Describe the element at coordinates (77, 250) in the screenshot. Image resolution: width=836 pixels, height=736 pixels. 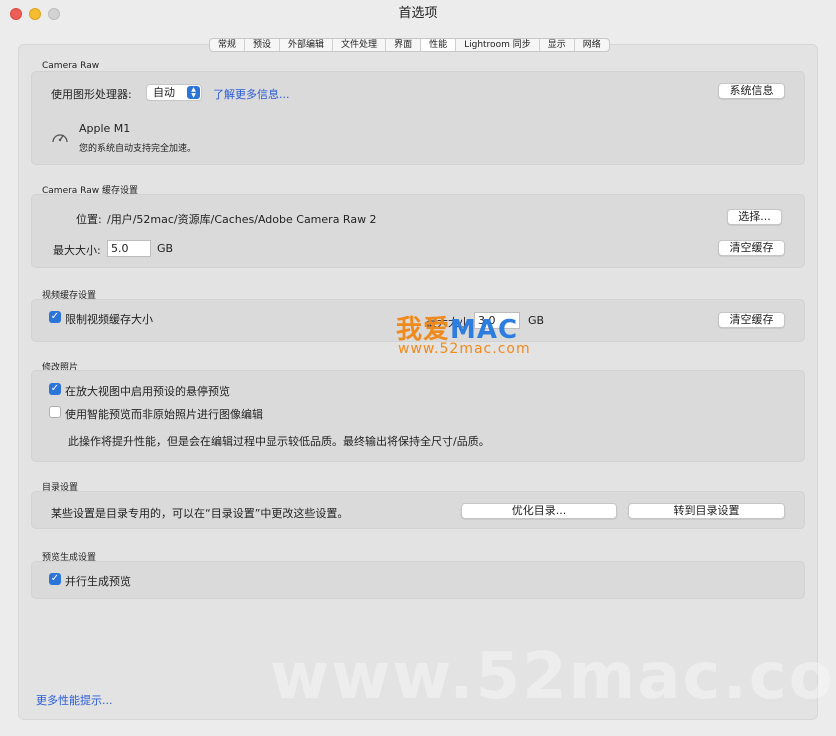
I see `cache-max-size-label: 最大大小:` at that location.